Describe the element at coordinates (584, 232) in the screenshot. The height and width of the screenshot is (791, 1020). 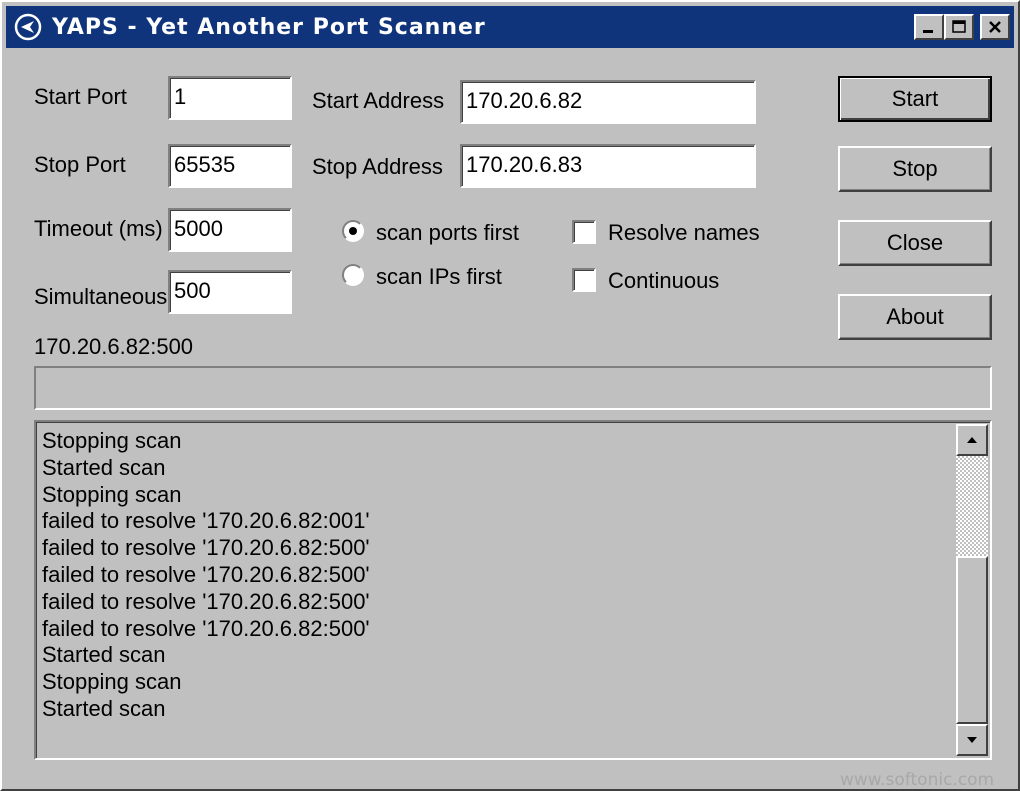
I see `resolve-names-checkbox` at that location.